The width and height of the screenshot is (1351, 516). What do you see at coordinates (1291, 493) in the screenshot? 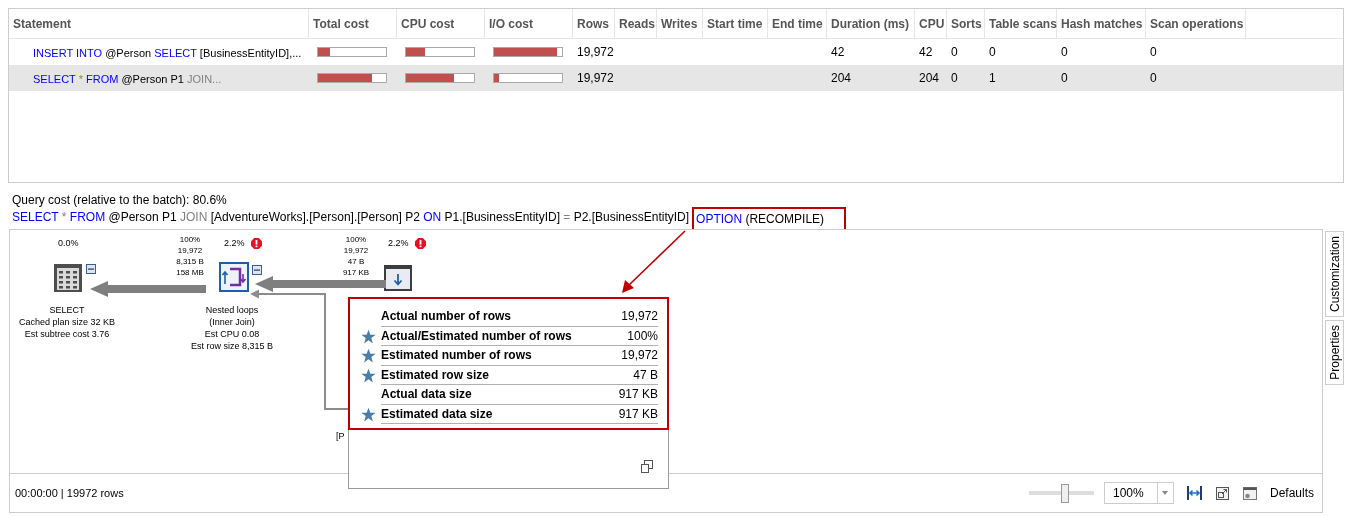
I see `defaults-button: Defaults` at bounding box center [1291, 493].